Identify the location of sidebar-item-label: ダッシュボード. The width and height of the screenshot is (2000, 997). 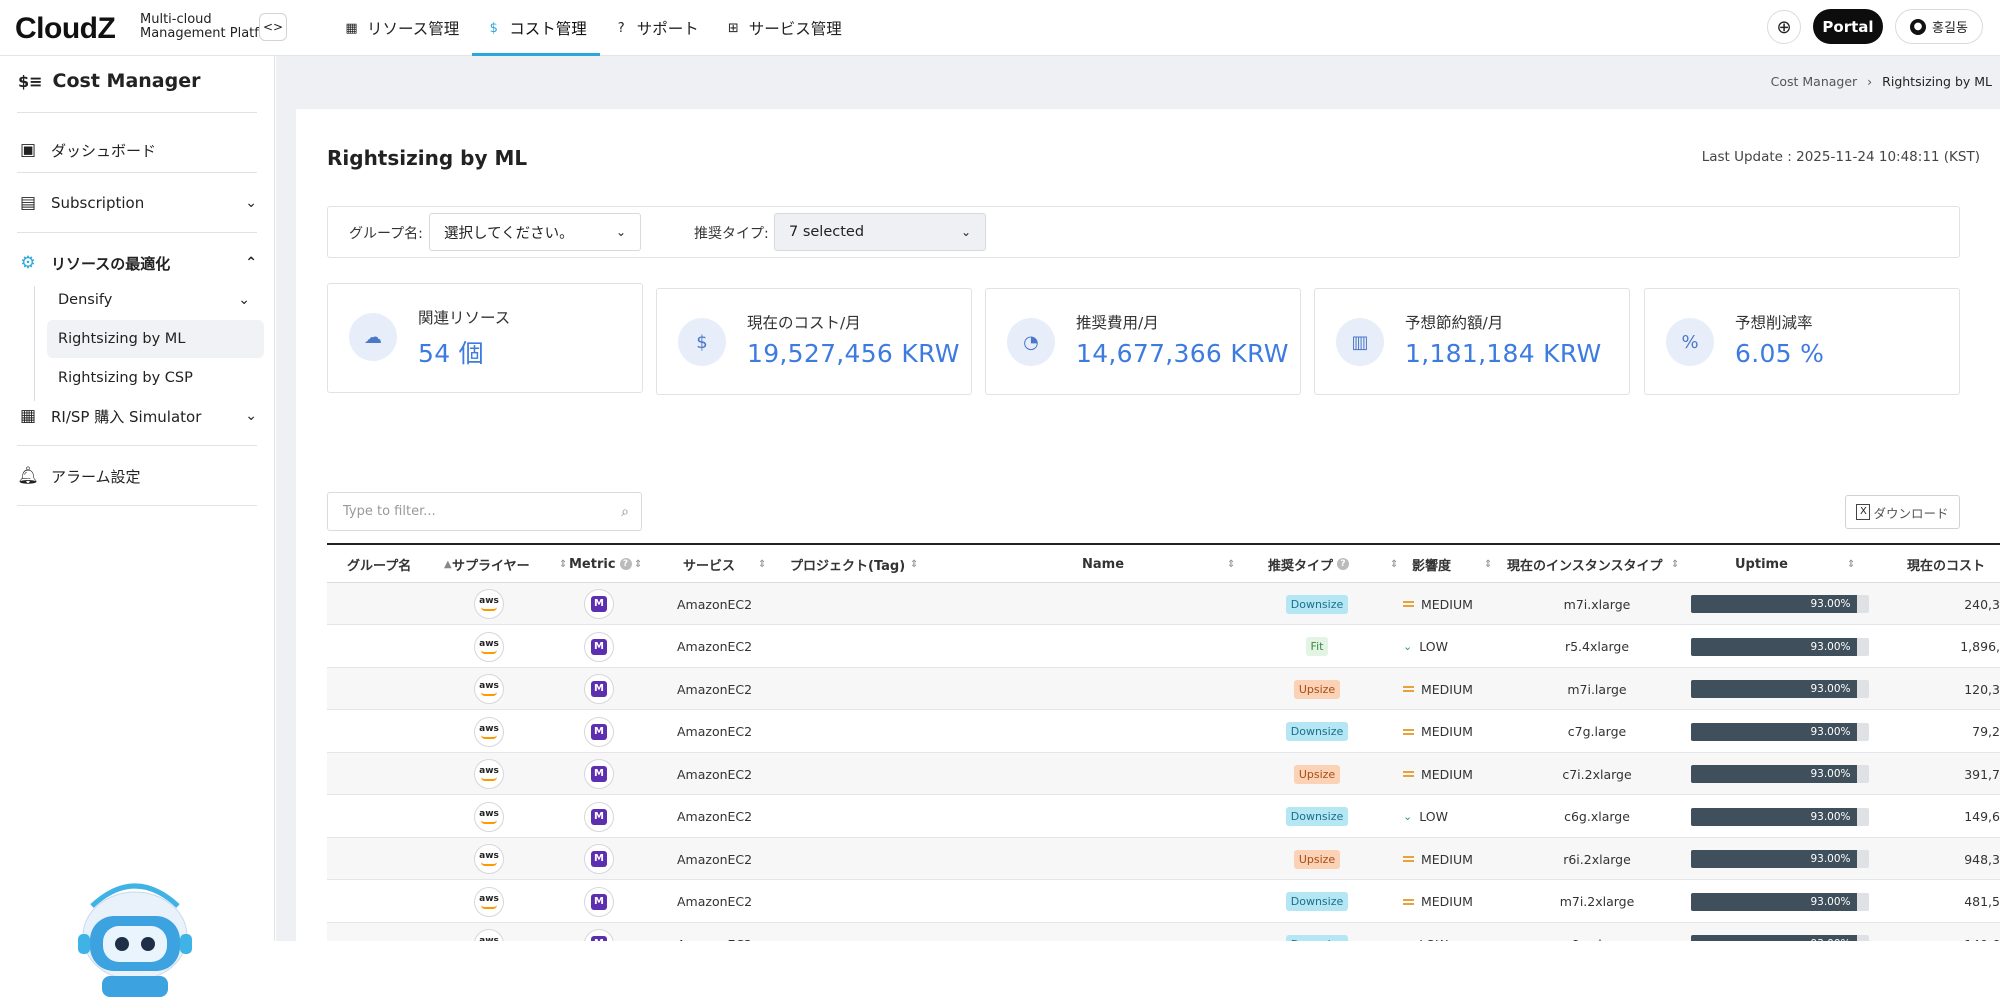
(104, 150).